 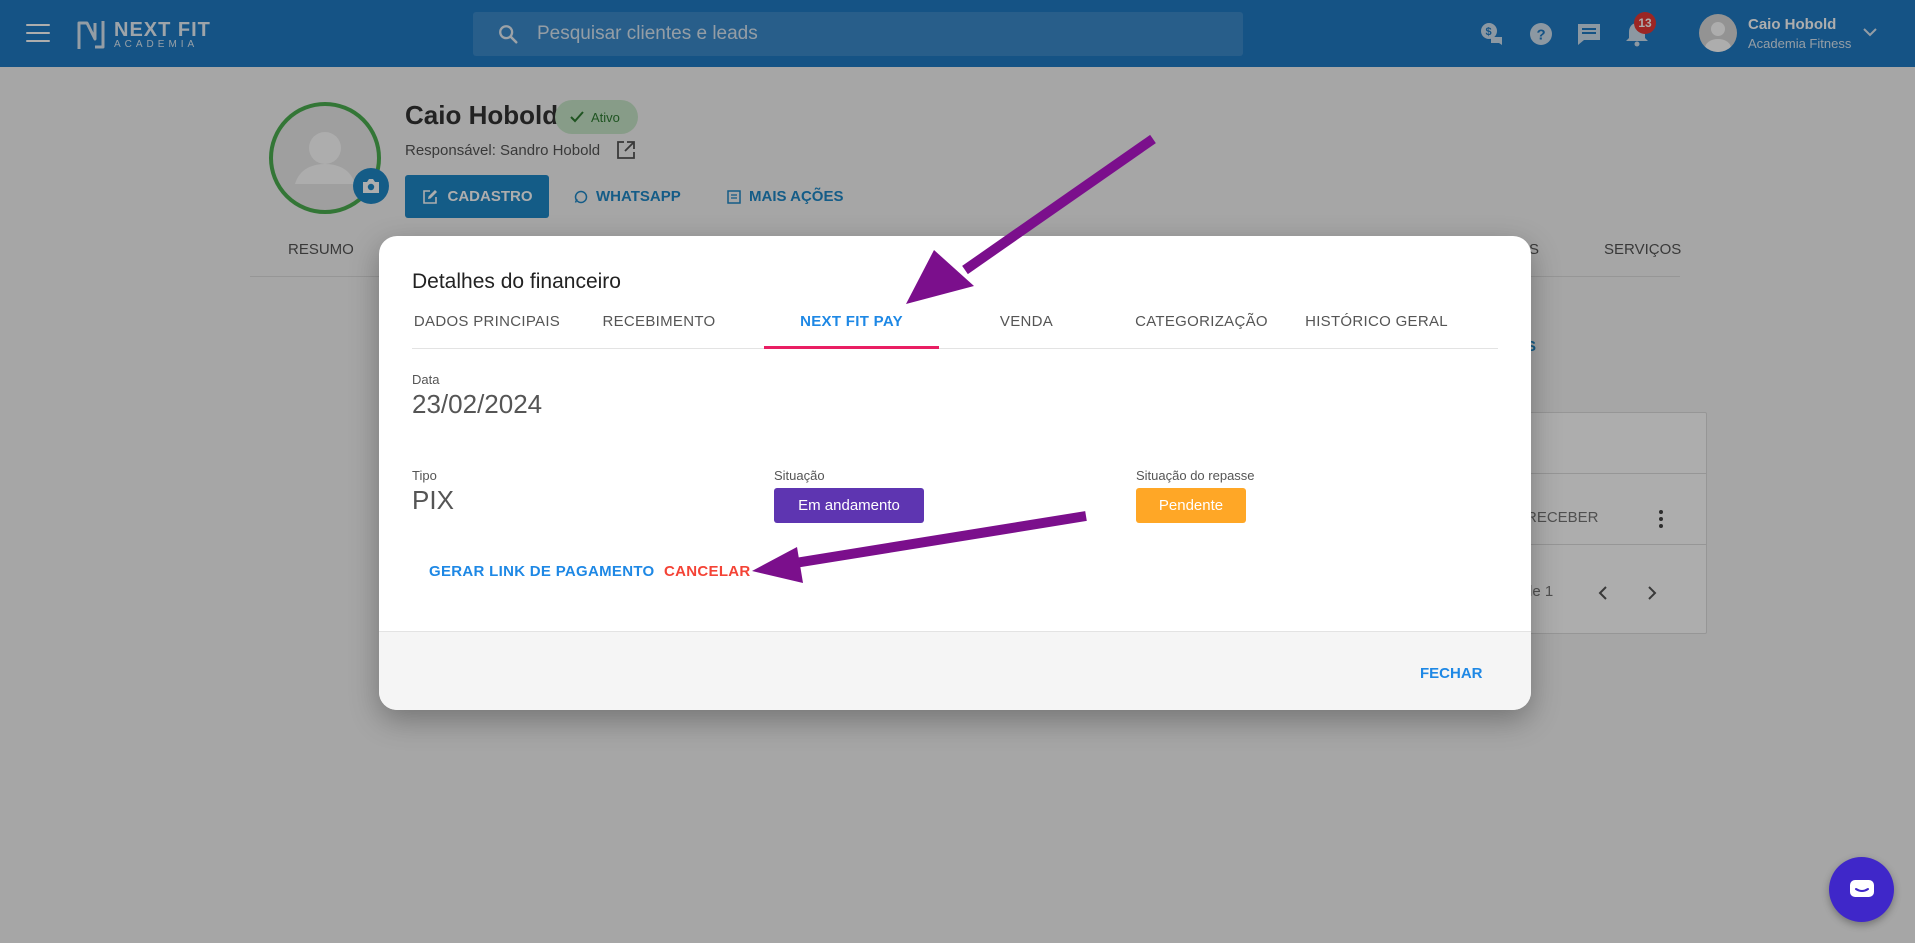 What do you see at coordinates (516, 281) in the screenshot?
I see `modal-title: Detalhes do financeiro` at bounding box center [516, 281].